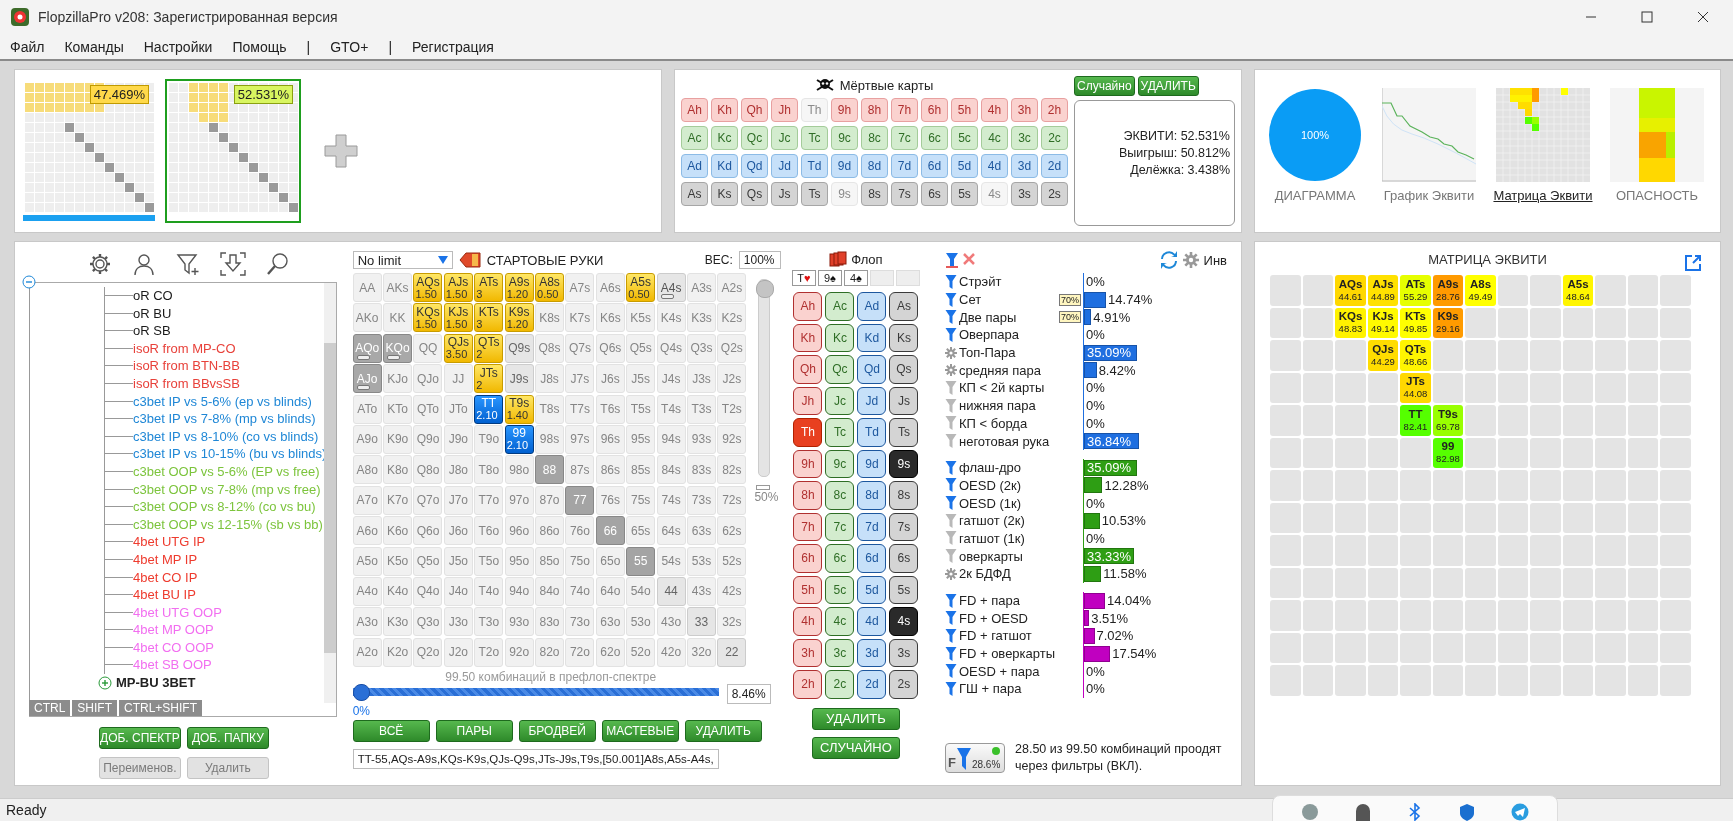 The image size is (1733, 821). What do you see at coordinates (1024, 166) in the screenshot?
I see `card-button: 3d` at bounding box center [1024, 166].